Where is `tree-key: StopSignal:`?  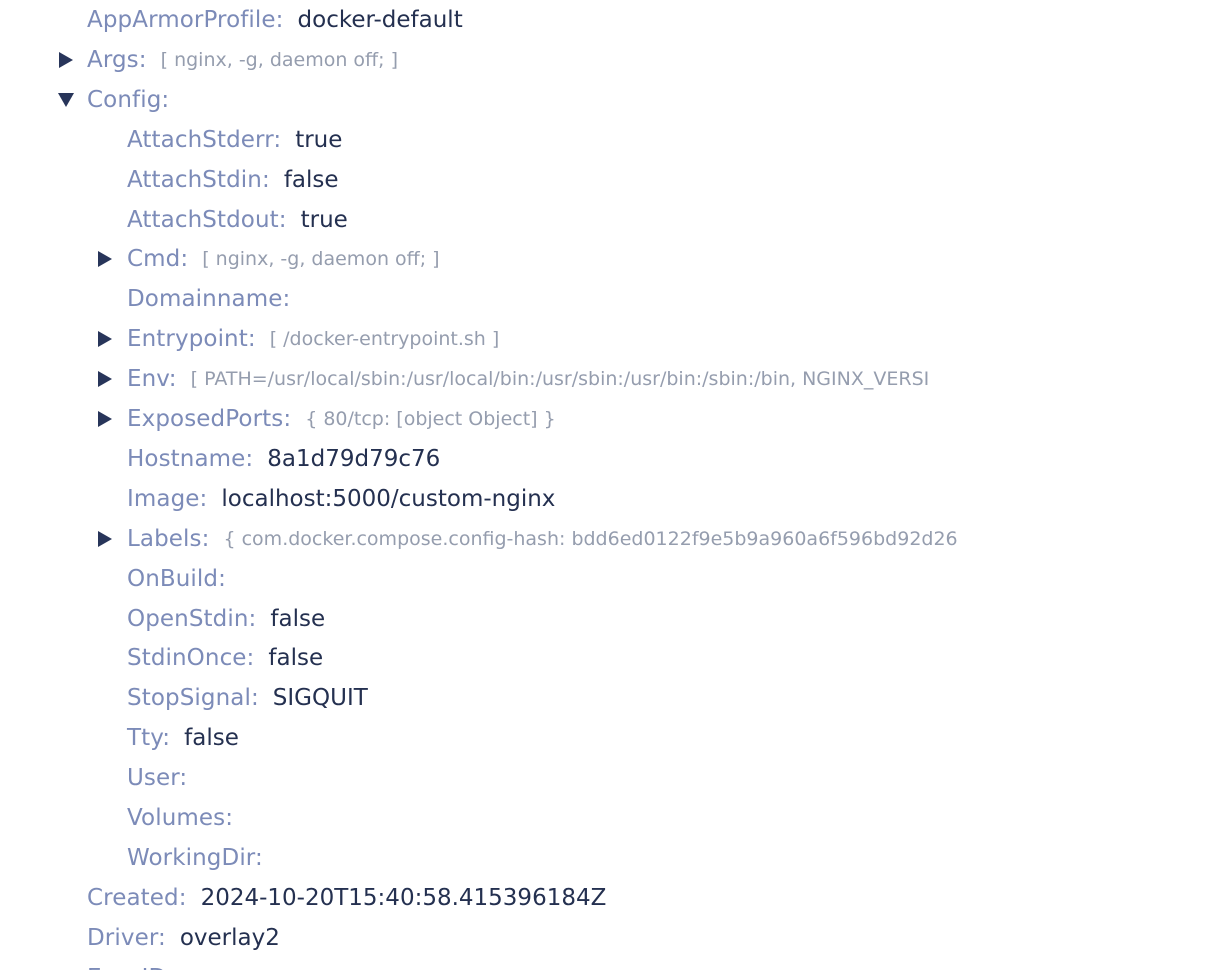
tree-key: StopSignal: is located at coordinates (193, 698).